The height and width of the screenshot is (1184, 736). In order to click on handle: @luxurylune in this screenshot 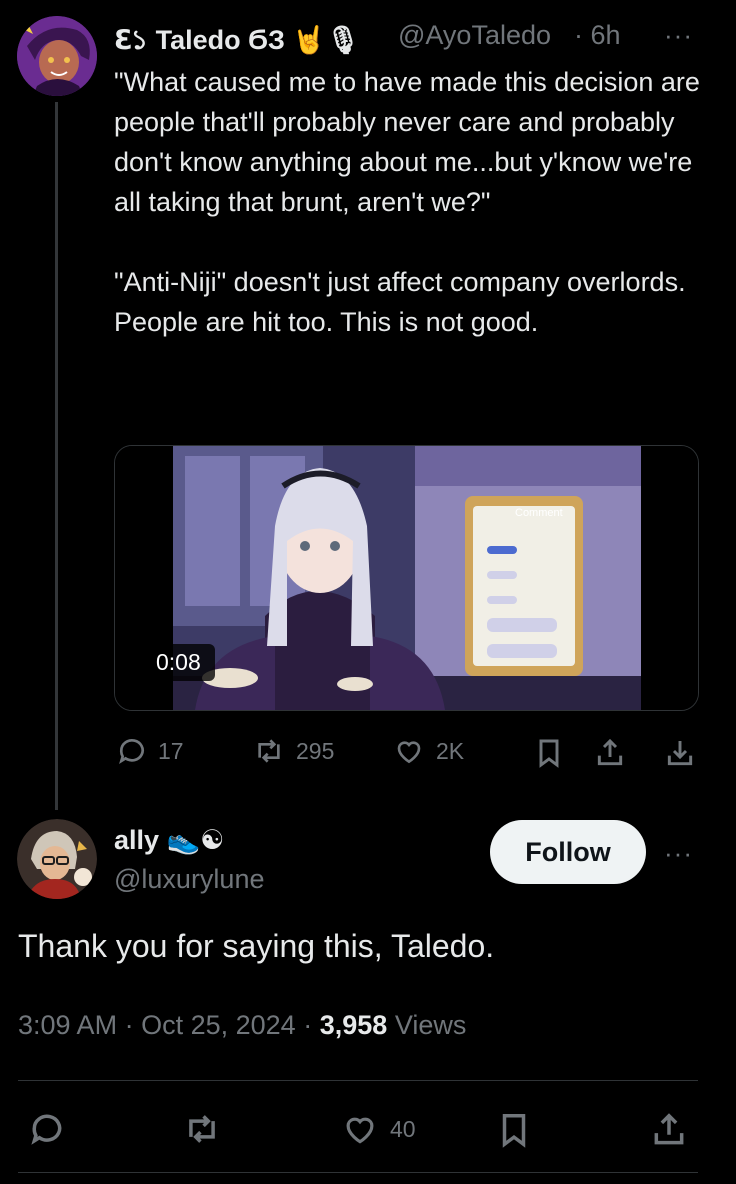, I will do `click(189, 879)`.